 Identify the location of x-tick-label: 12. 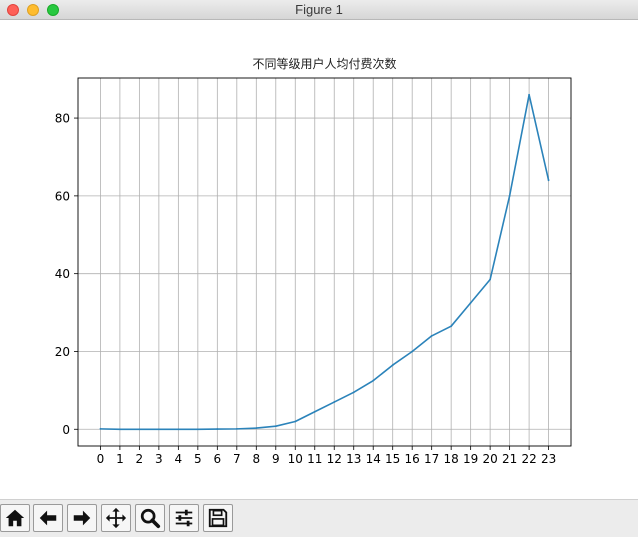
(334, 459).